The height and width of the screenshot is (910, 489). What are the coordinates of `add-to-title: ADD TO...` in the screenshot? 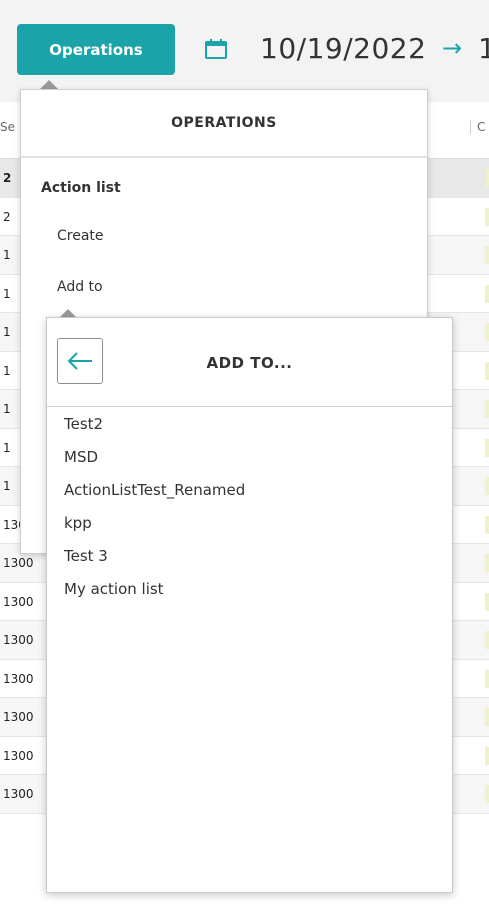 It's located at (249, 363).